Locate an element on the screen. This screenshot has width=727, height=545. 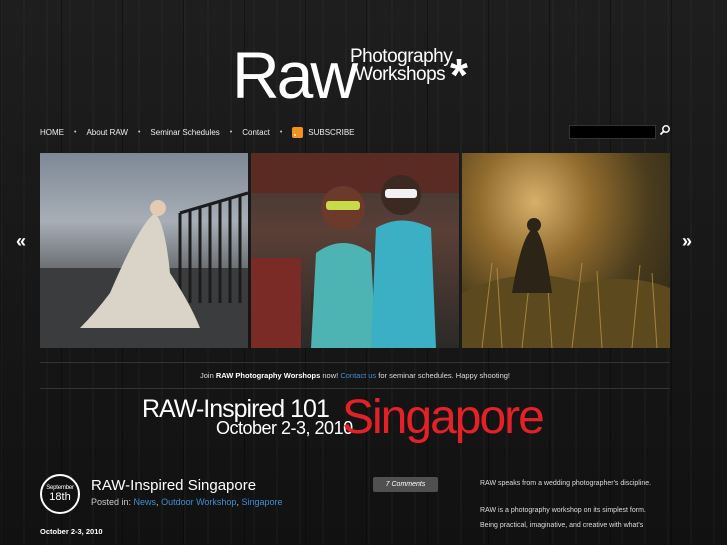
slider-next-button: » is located at coordinates (687, 241).